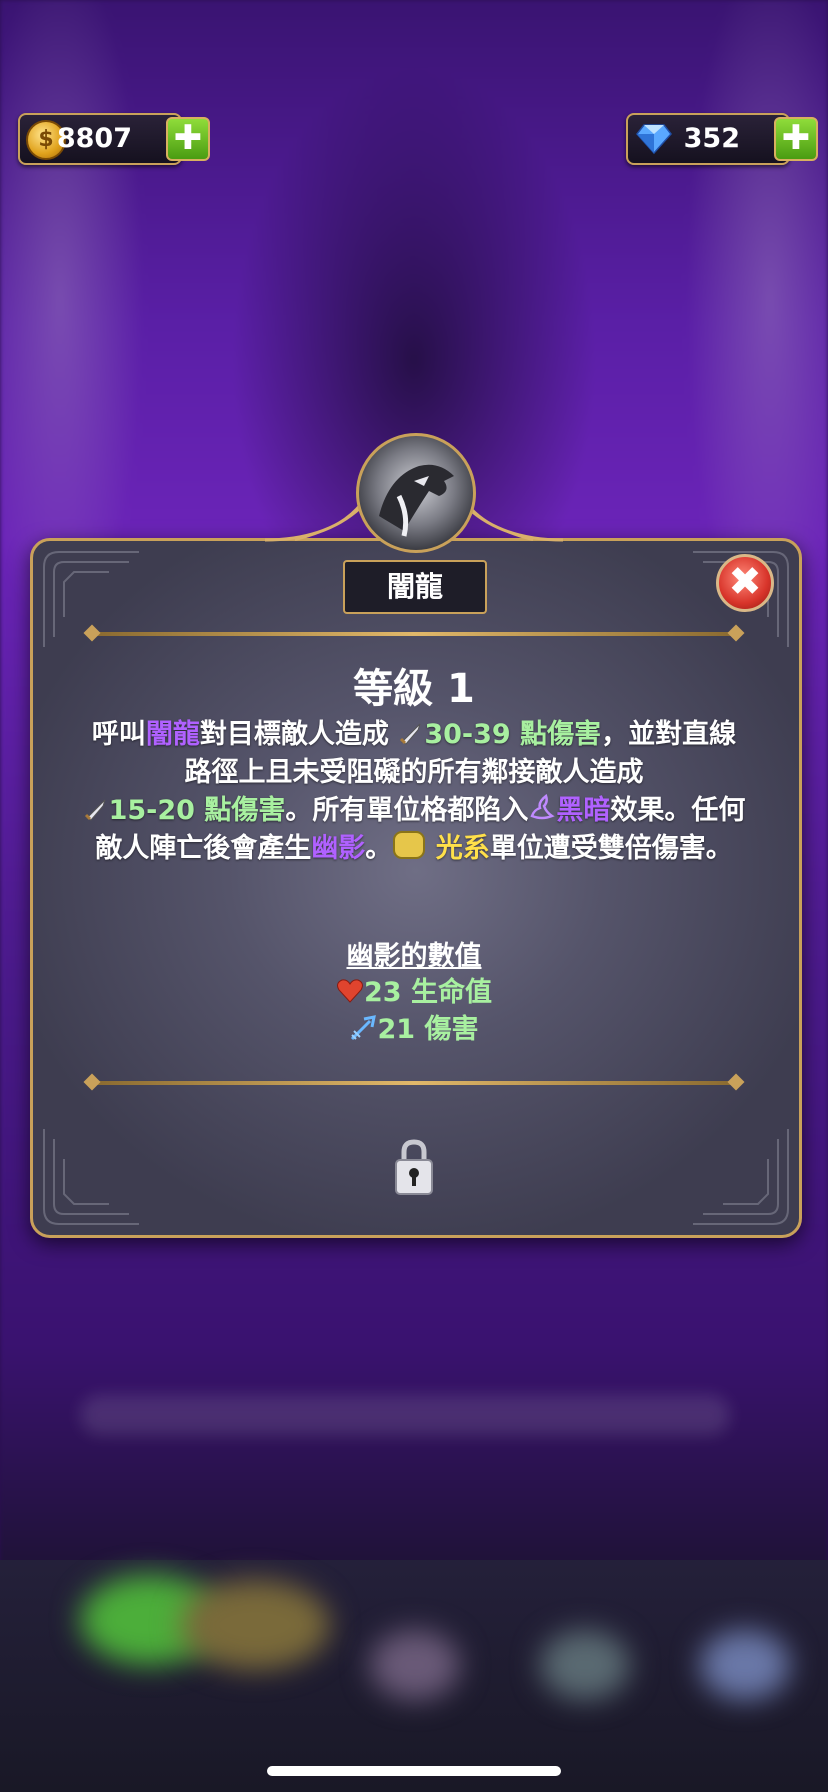 The image size is (828, 1792). What do you see at coordinates (414, 1083) in the screenshot?
I see `divider-bottom` at bounding box center [414, 1083].